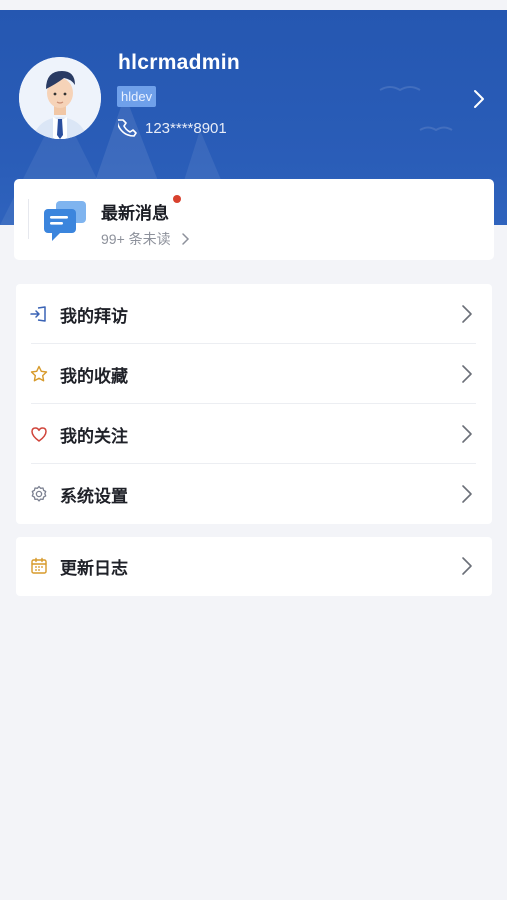 This screenshot has width=507, height=900. I want to click on latest-messages-card: 最新消息 99+ 条未读, so click(254, 219).